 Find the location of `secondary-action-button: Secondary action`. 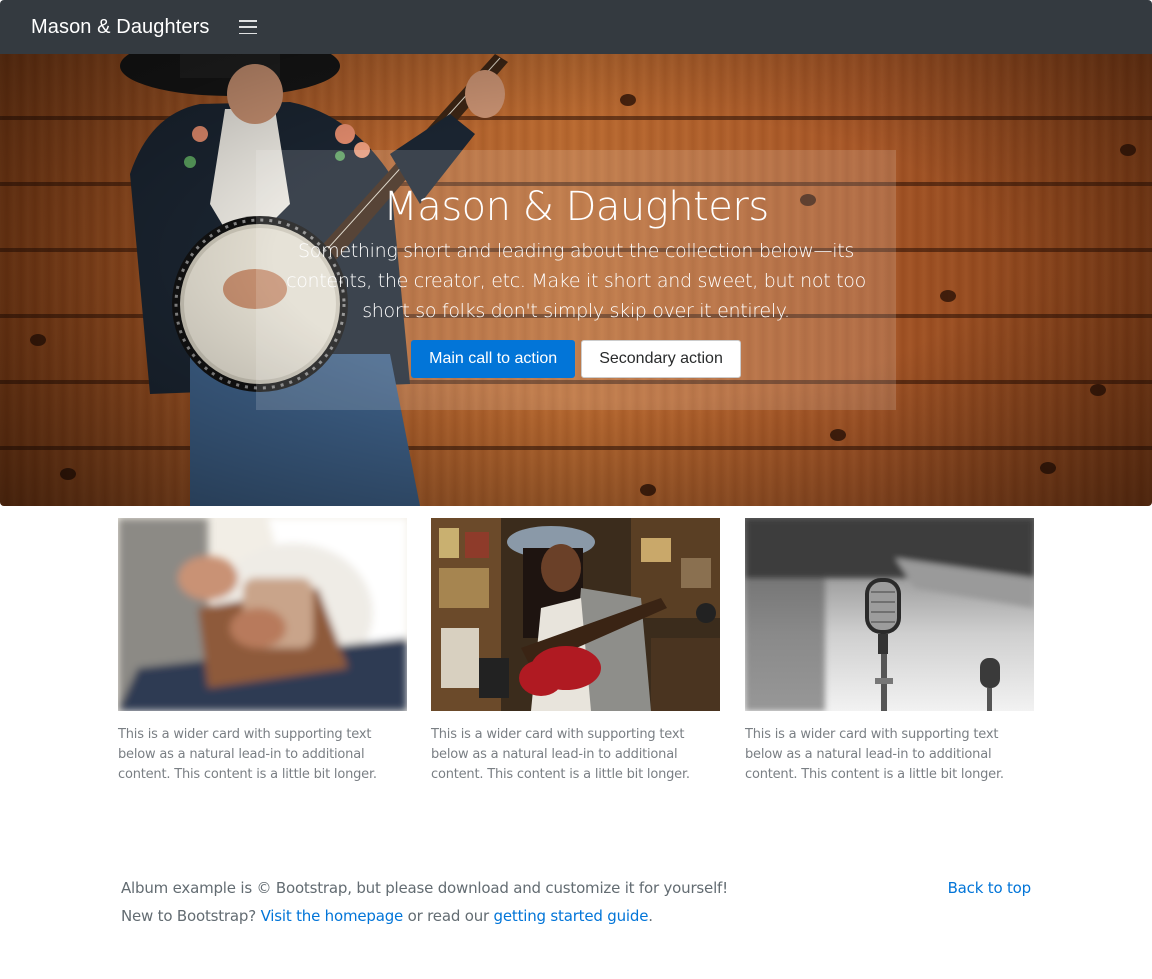

secondary-action-button: Secondary action is located at coordinates (661, 359).